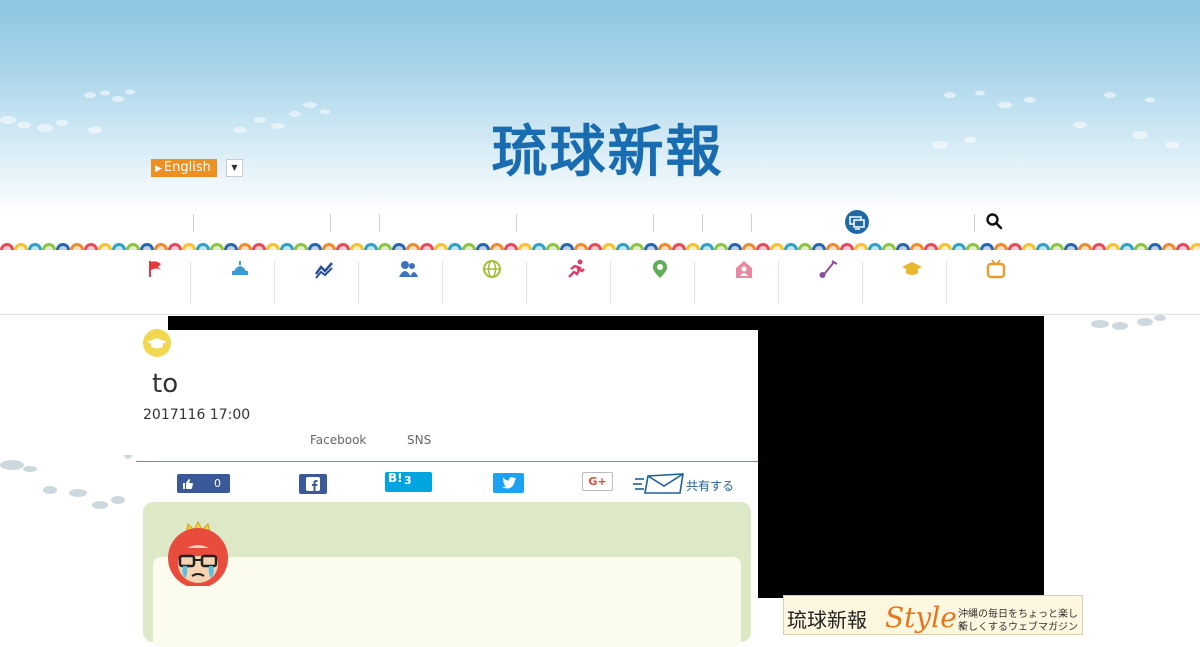  What do you see at coordinates (996, 269) in the screenshot?
I see `entertainment-tv-icon` at bounding box center [996, 269].